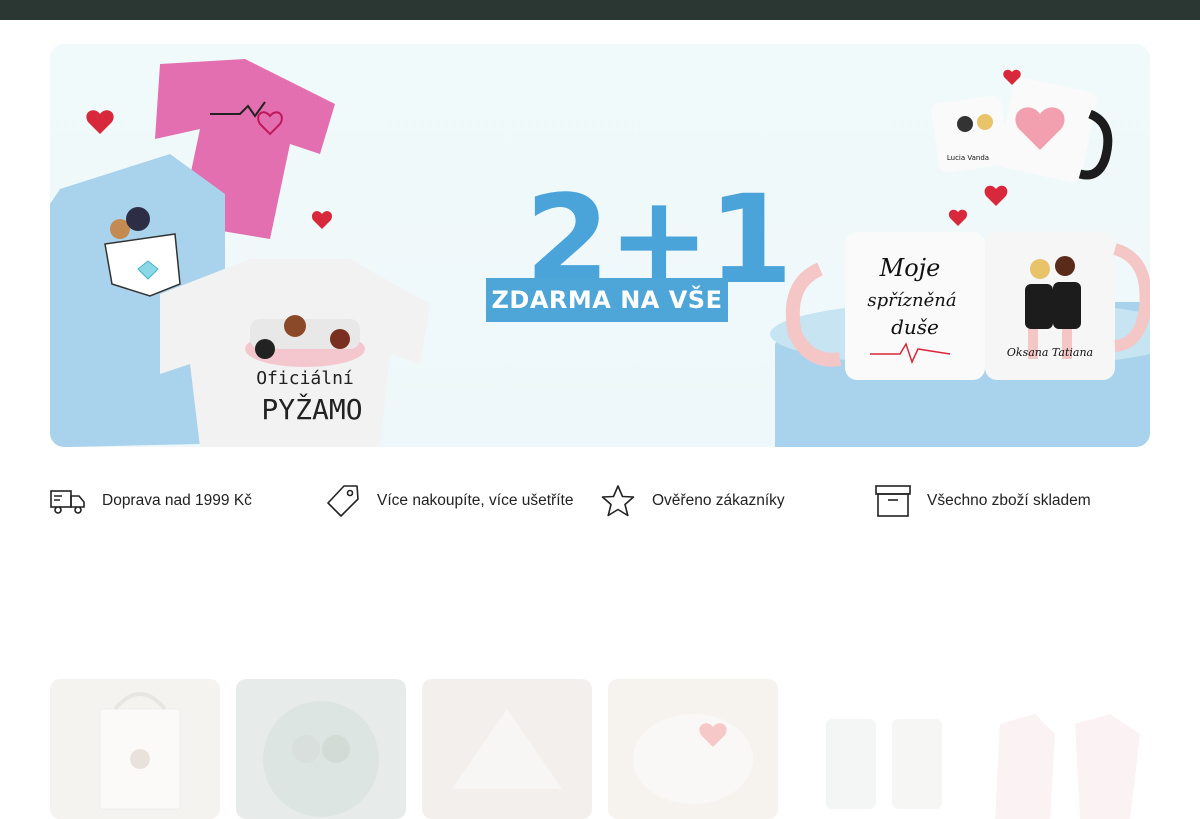  I want to click on feature-verified: Ověřeno zákazníky, so click(737, 501).